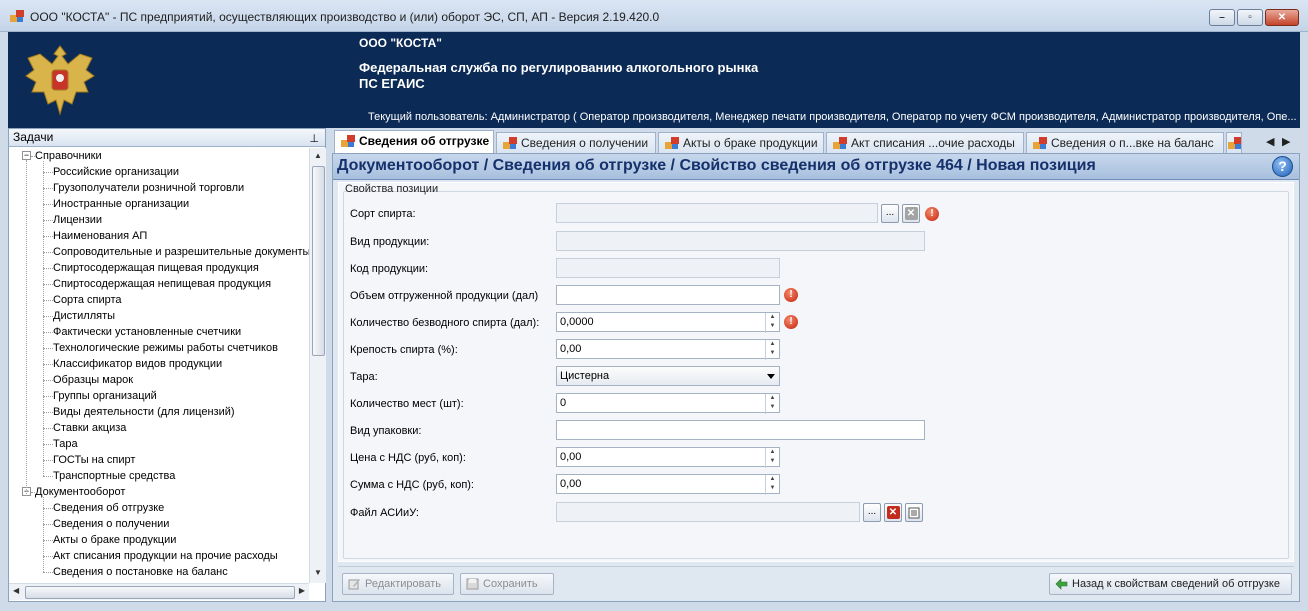  Describe the element at coordinates (137, 364) in the screenshot. I see `tree-item: Классификатор видов продукции` at that location.